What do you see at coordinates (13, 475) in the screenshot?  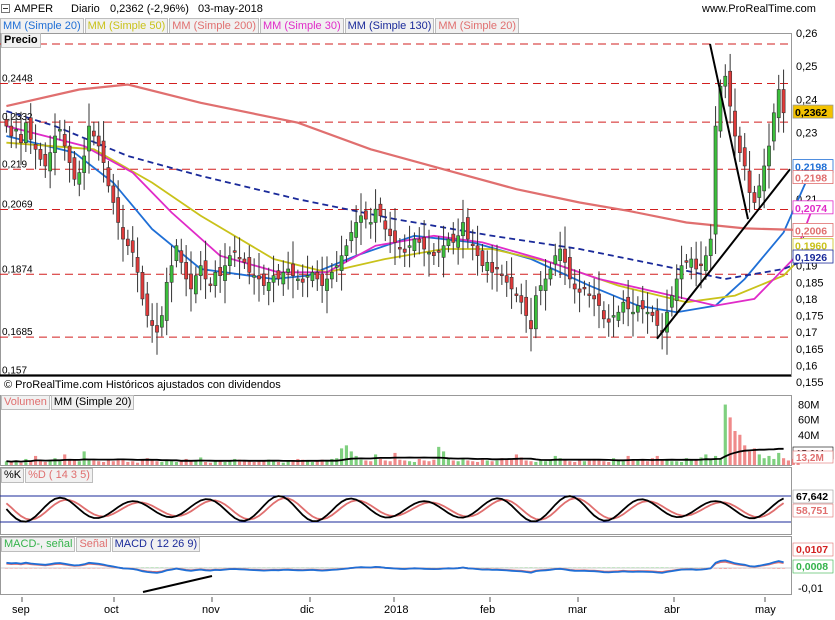 I see `stoch-k-label: %K` at bounding box center [13, 475].